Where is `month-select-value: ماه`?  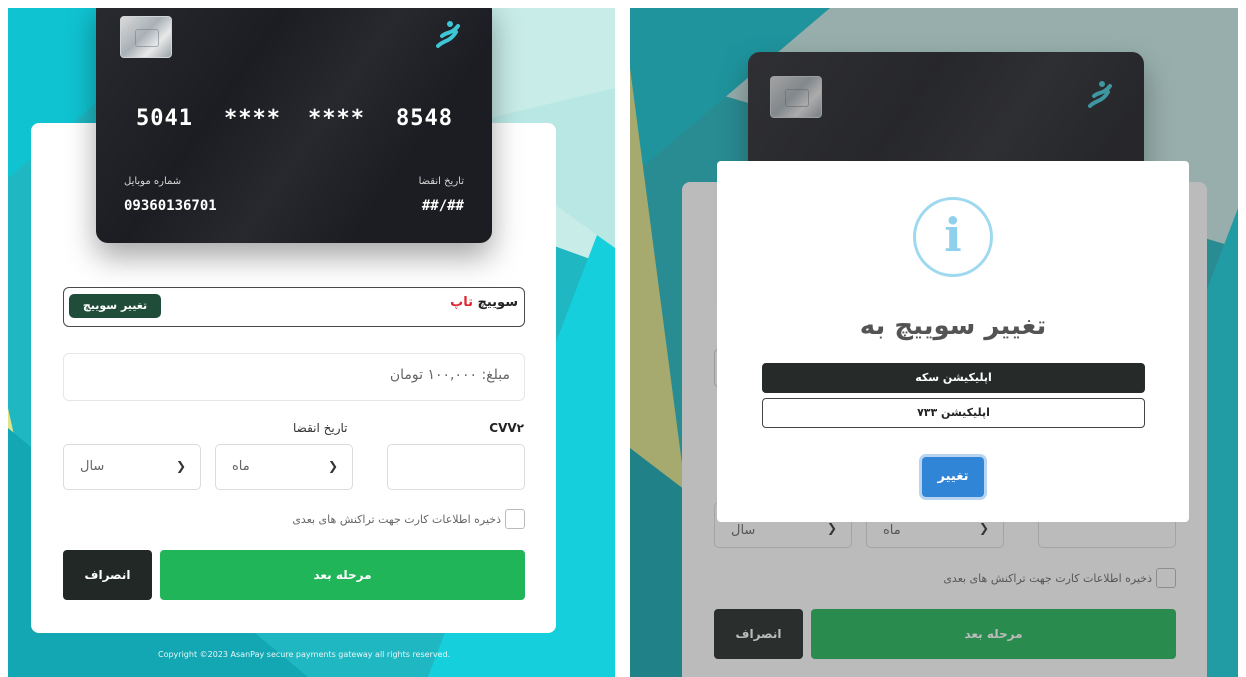 month-select-value: ماه is located at coordinates (241, 466).